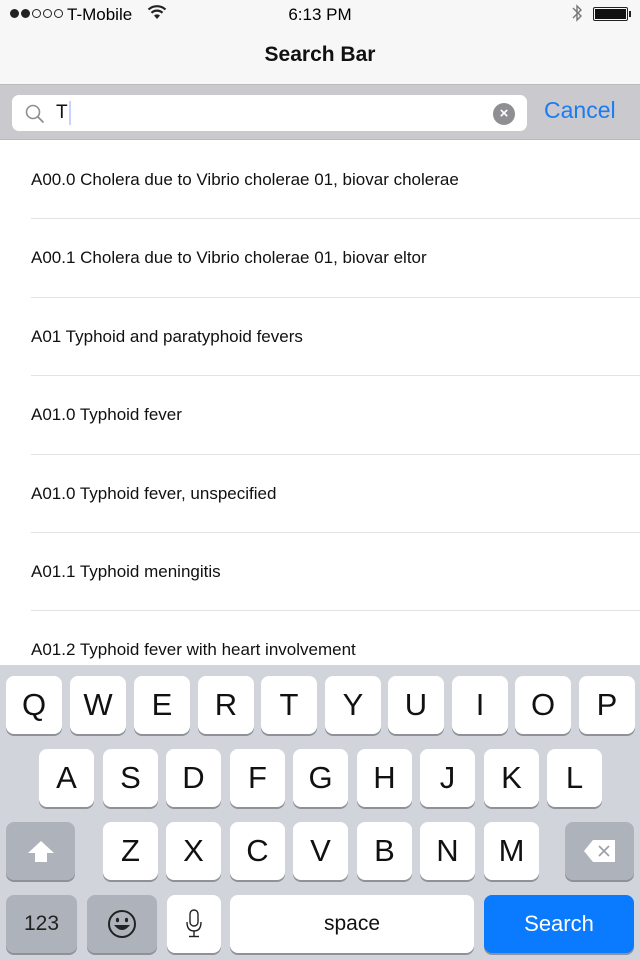 This screenshot has width=640, height=960. What do you see at coordinates (480, 705) in the screenshot?
I see `key-i: I` at bounding box center [480, 705].